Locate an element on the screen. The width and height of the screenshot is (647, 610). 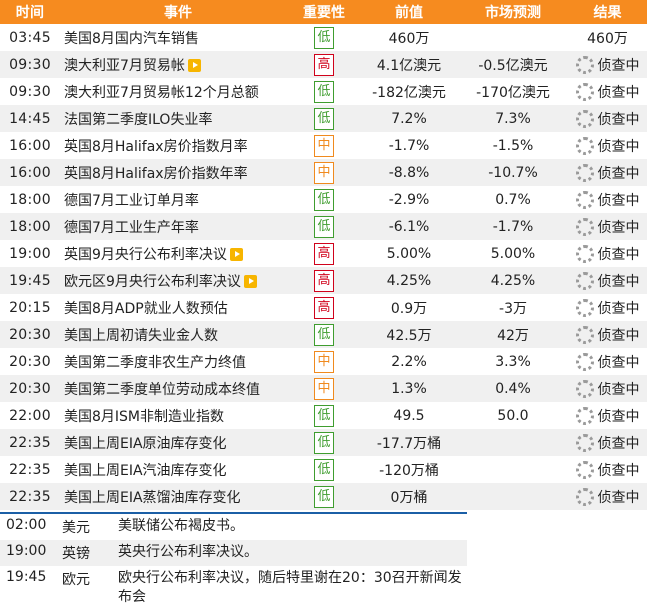
row-previous: 4.1亿澳元 is located at coordinates (409, 64).